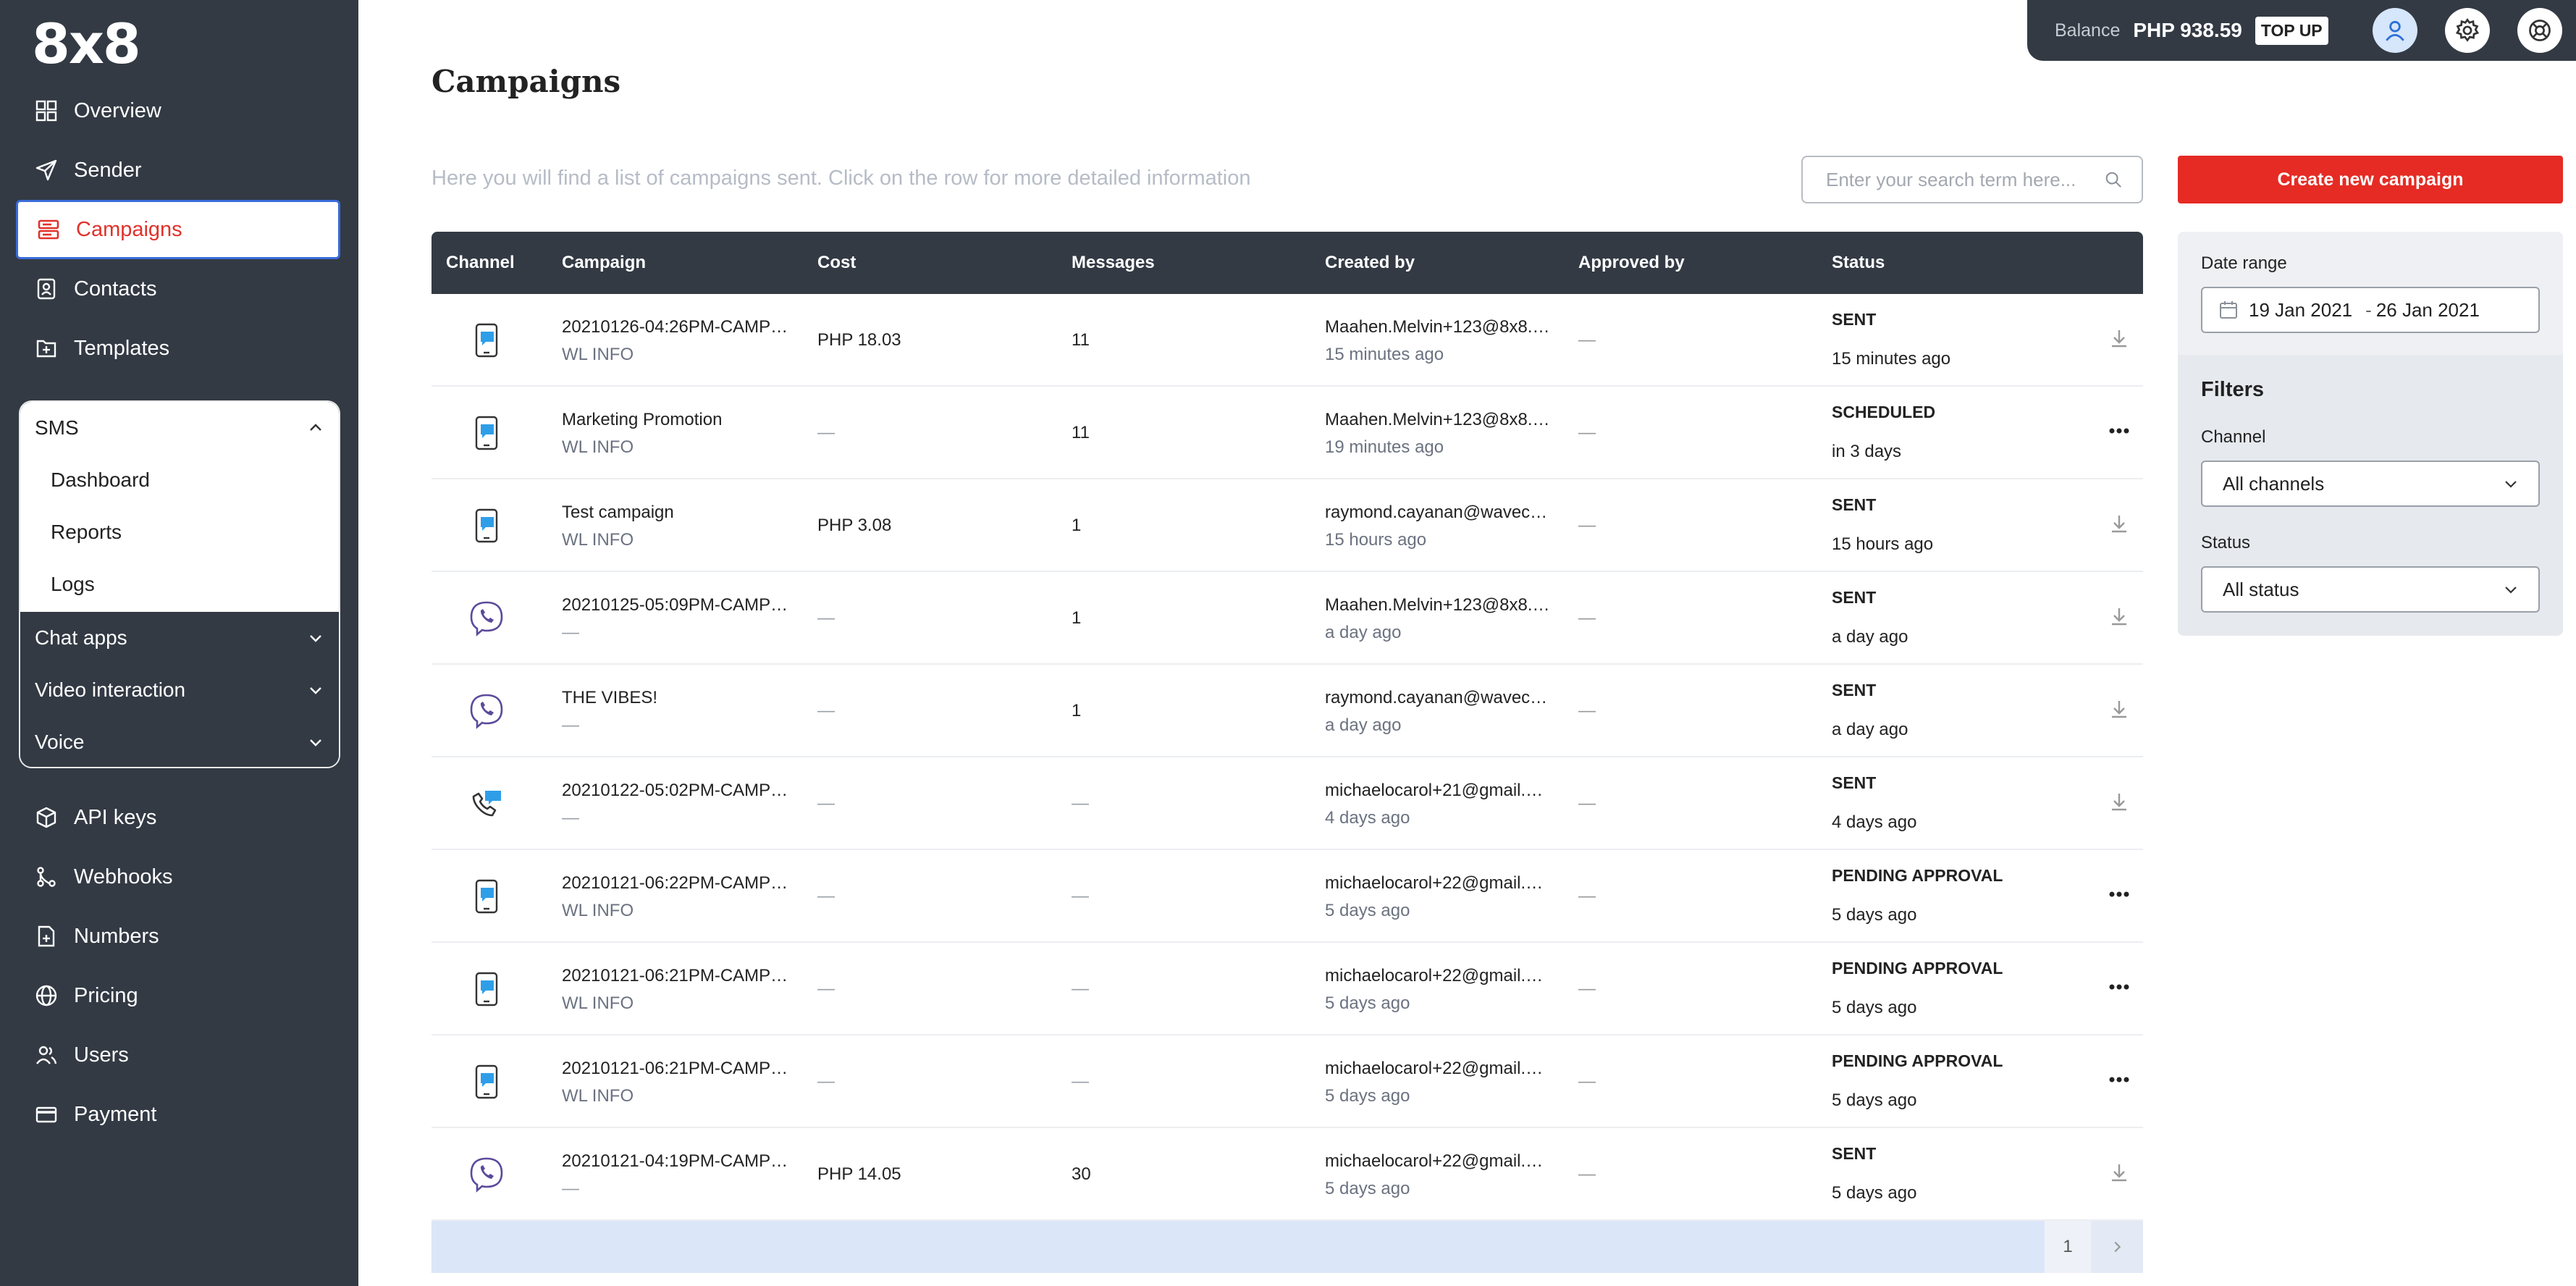 The width and height of the screenshot is (2576, 1286). I want to click on channel-filter-select: All channels, so click(2370, 484).